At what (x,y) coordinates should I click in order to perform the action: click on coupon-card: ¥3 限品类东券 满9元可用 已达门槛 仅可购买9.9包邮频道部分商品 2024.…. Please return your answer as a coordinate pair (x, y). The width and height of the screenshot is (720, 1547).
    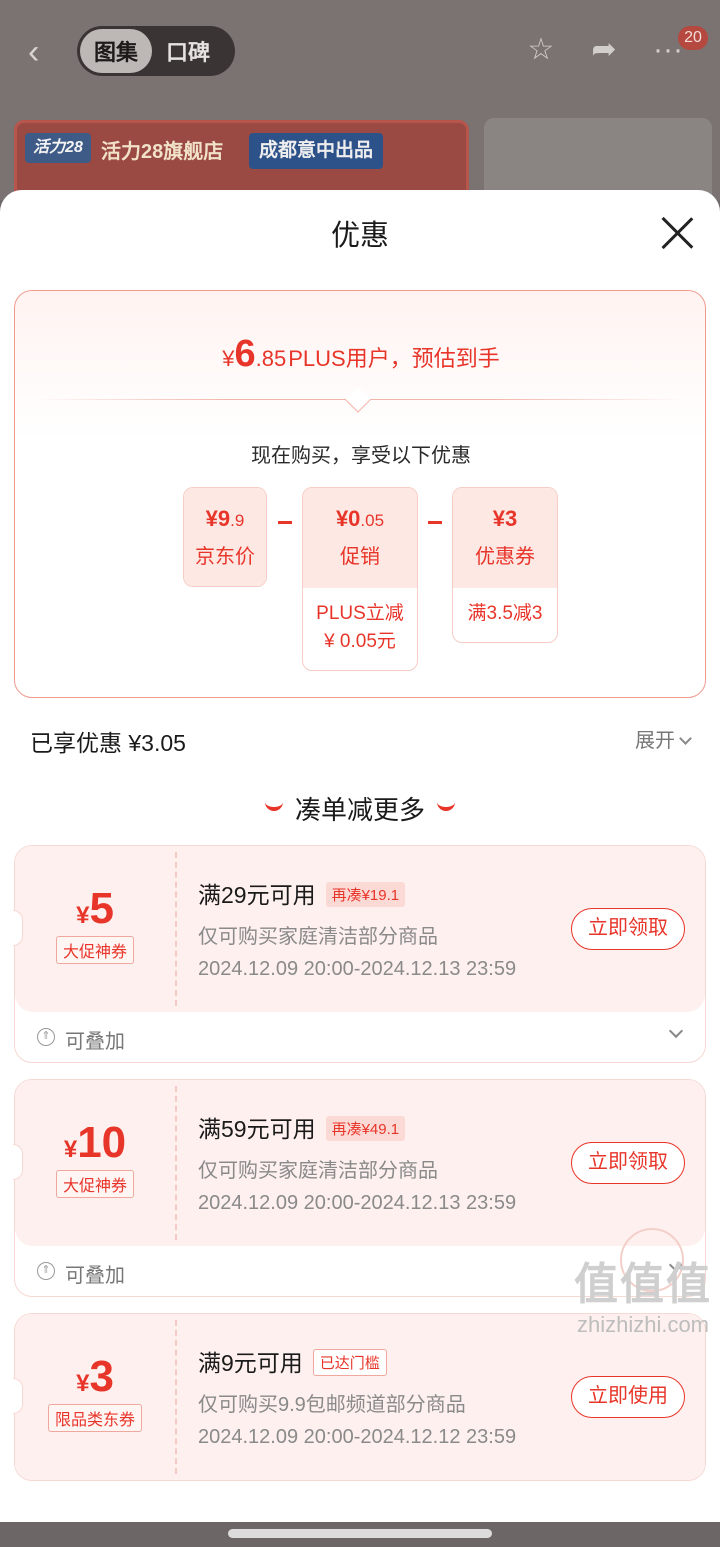
    Looking at the image, I should click on (359, 1397).